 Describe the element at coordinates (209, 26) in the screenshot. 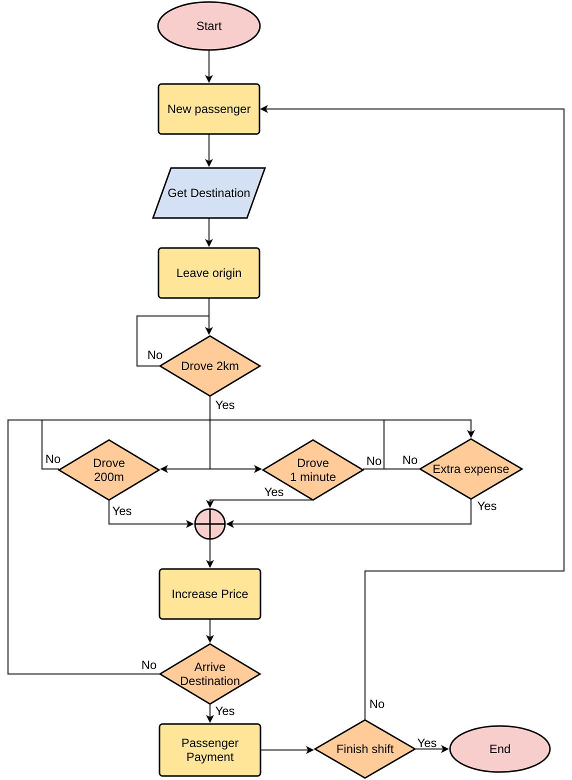

I see `terminal-ellipse: Start` at that location.